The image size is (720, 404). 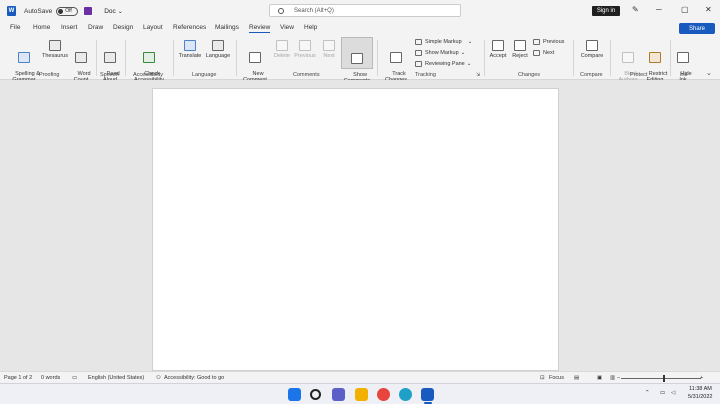 What do you see at coordinates (443, 64) in the screenshot?
I see `reviewing-pane-dropdown: Reviewing Pane ⌄` at bounding box center [443, 64].